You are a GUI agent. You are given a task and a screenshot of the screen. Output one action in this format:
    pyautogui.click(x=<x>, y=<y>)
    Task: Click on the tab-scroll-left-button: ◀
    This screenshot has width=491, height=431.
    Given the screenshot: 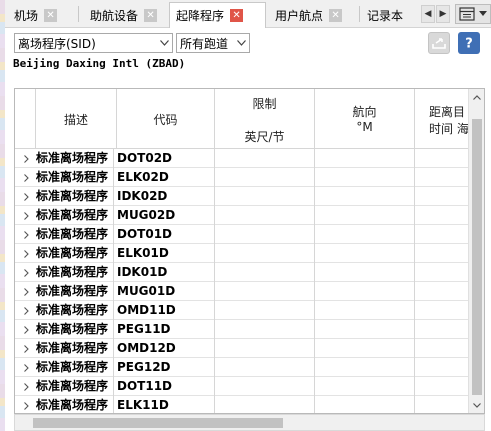 What is the action you would take?
    pyautogui.click(x=428, y=14)
    